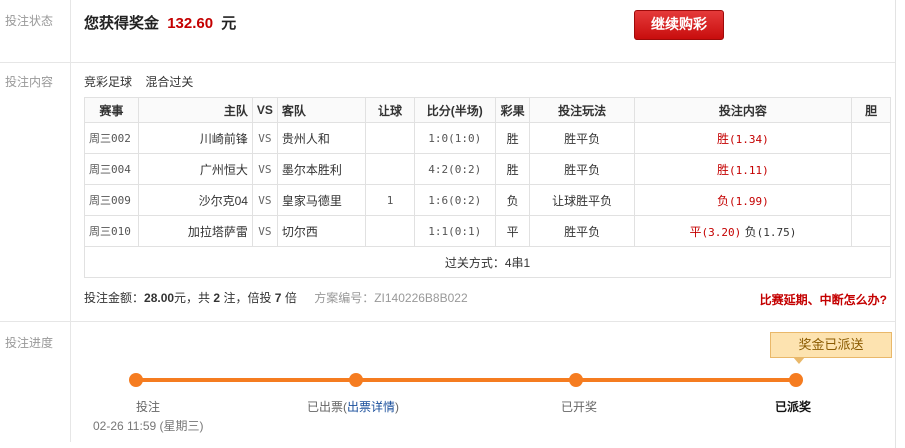  Describe the element at coordinates (114, 298) in the screenshot. I see `amount-label: 投注金额：` at that location.